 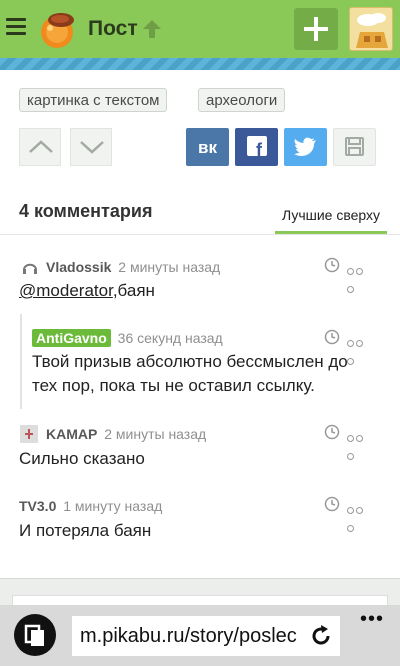 I want to click on comment-author: TV3.0, so click(x=37, y=506).